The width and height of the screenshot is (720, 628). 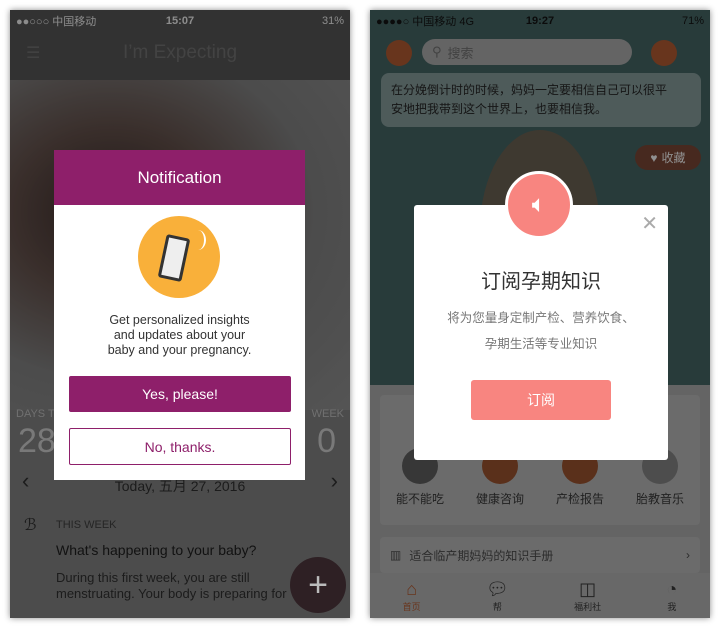 What do you see at coordinates (179, 177) in the screenshot?
I see `modal-title: Notification` at bounding box center [179, 177].